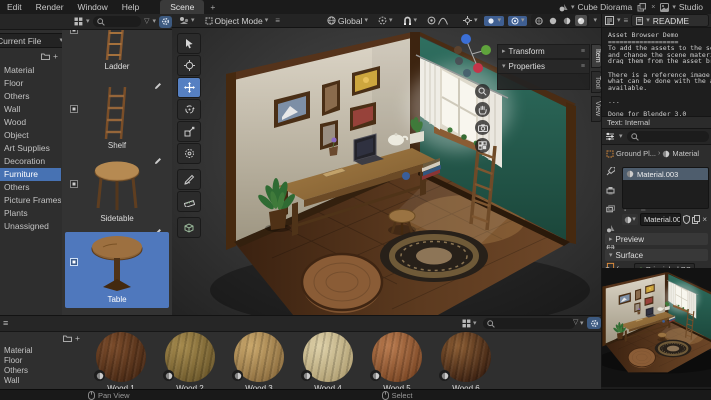  Describe the element at coordinates (567, 20) in the screenshot. I see `shading-material-icon` at that location.